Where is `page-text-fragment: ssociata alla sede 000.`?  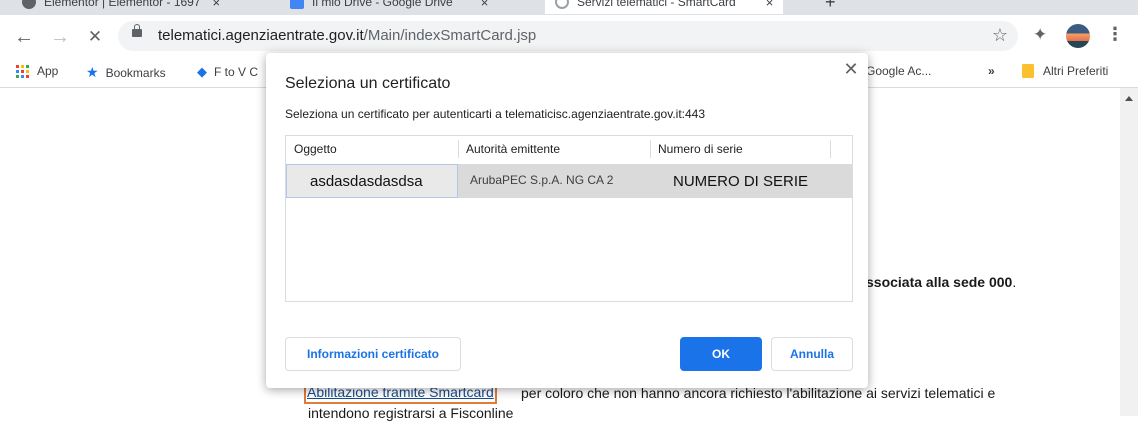 page-text-fragment: ssociata alla sede 000. is located at coordinates (941, 282).